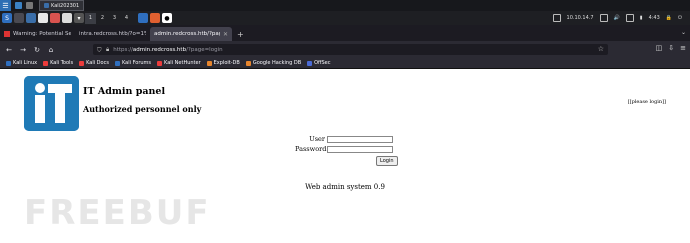 The width and height of the screenshot is (690, 243). Describe the element at coordinates (112, 34) in the screenshot. I see `tab-intra: intra.redcross.htb/?o=1%27A` at that location.